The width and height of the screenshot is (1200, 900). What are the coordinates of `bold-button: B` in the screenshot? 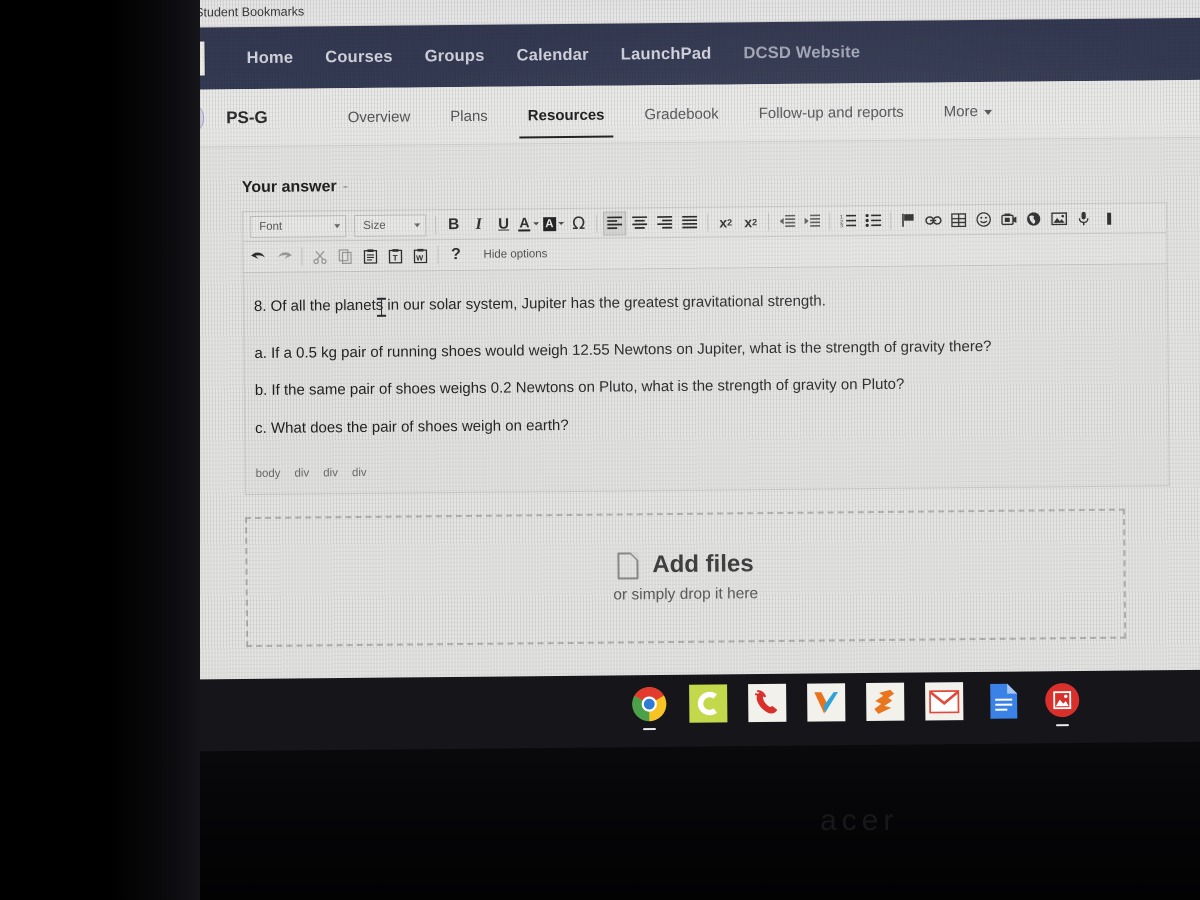 It's located at (453, 224).